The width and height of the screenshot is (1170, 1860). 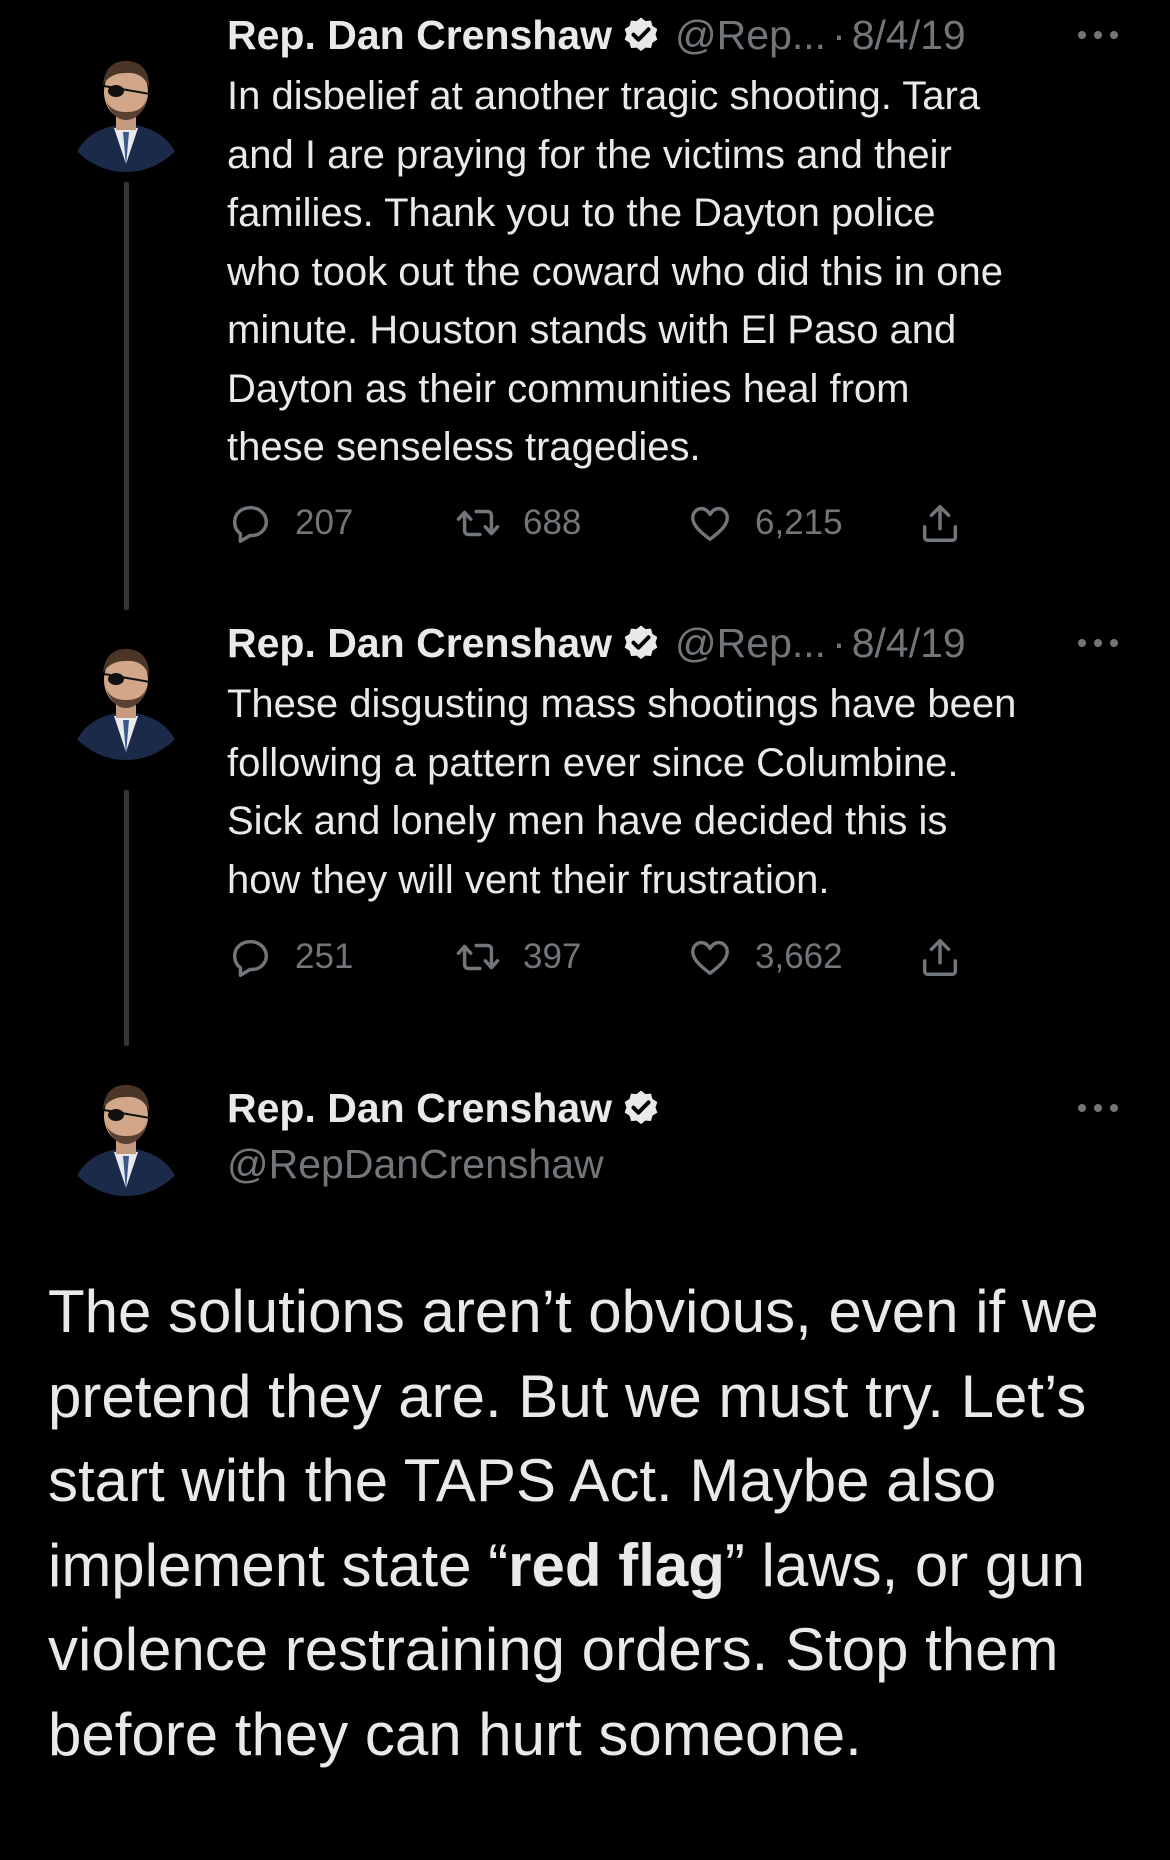 I want to click on tweet-actions: 251 397 3,662, so click(x=607, y=957).